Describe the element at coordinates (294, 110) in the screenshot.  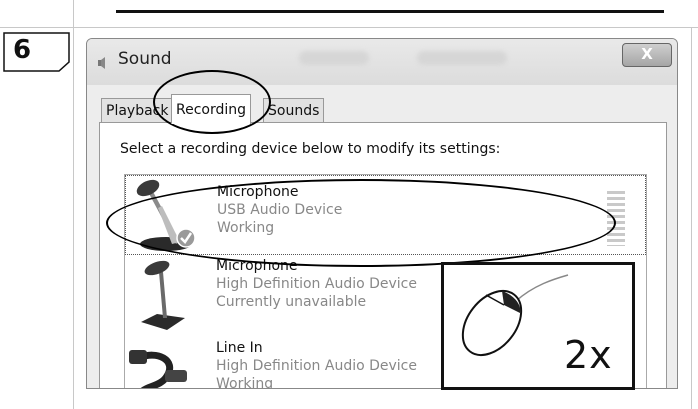
I see `tab-sounds: Sounds` at that location.